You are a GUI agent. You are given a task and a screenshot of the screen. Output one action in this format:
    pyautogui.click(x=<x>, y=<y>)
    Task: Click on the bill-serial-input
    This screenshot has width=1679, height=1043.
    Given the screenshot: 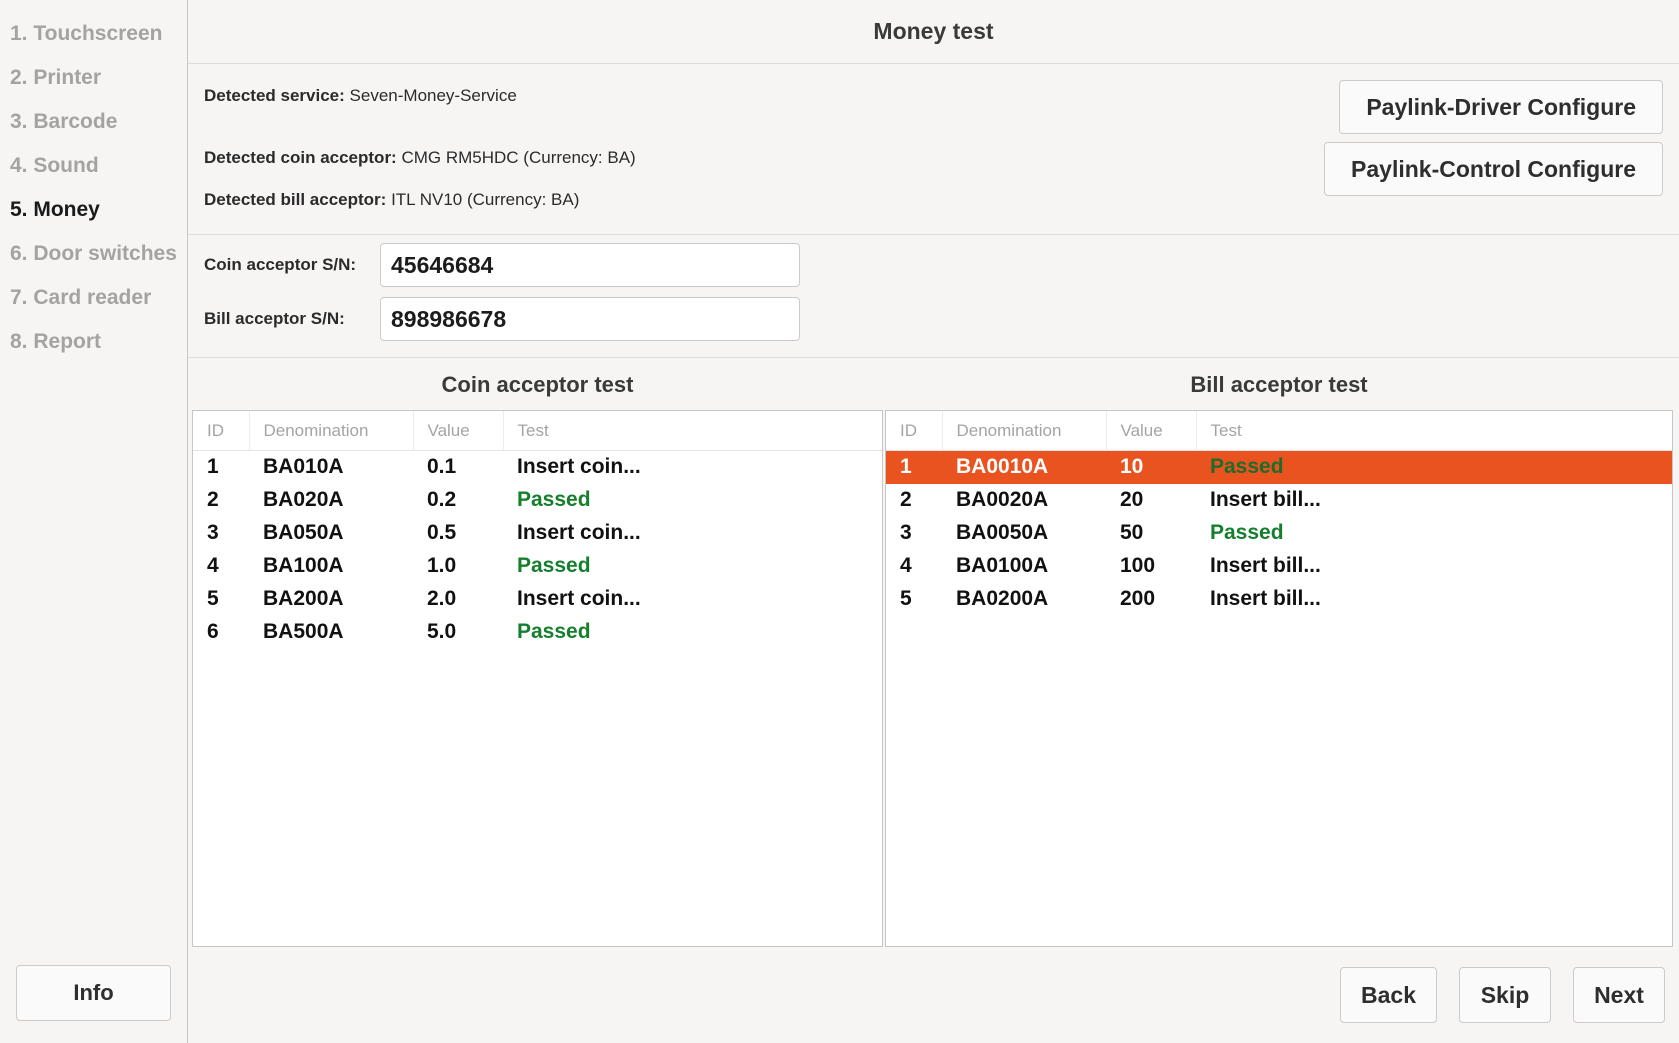 What is the action you would take?
    pyautogui.click(x=590, y=319)
    